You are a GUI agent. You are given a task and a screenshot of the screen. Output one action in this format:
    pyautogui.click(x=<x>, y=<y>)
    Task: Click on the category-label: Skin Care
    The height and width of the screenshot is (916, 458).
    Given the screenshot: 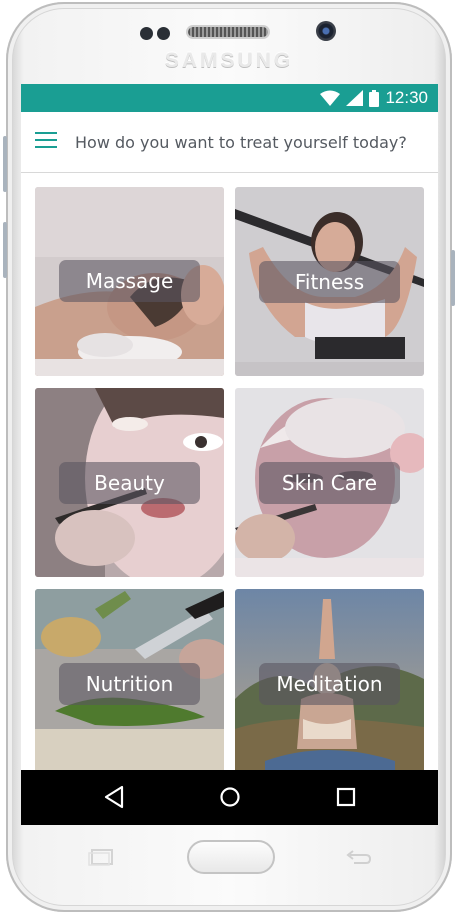 What is the action you would take?
    pyautogui.click(x=329, y=483)
    